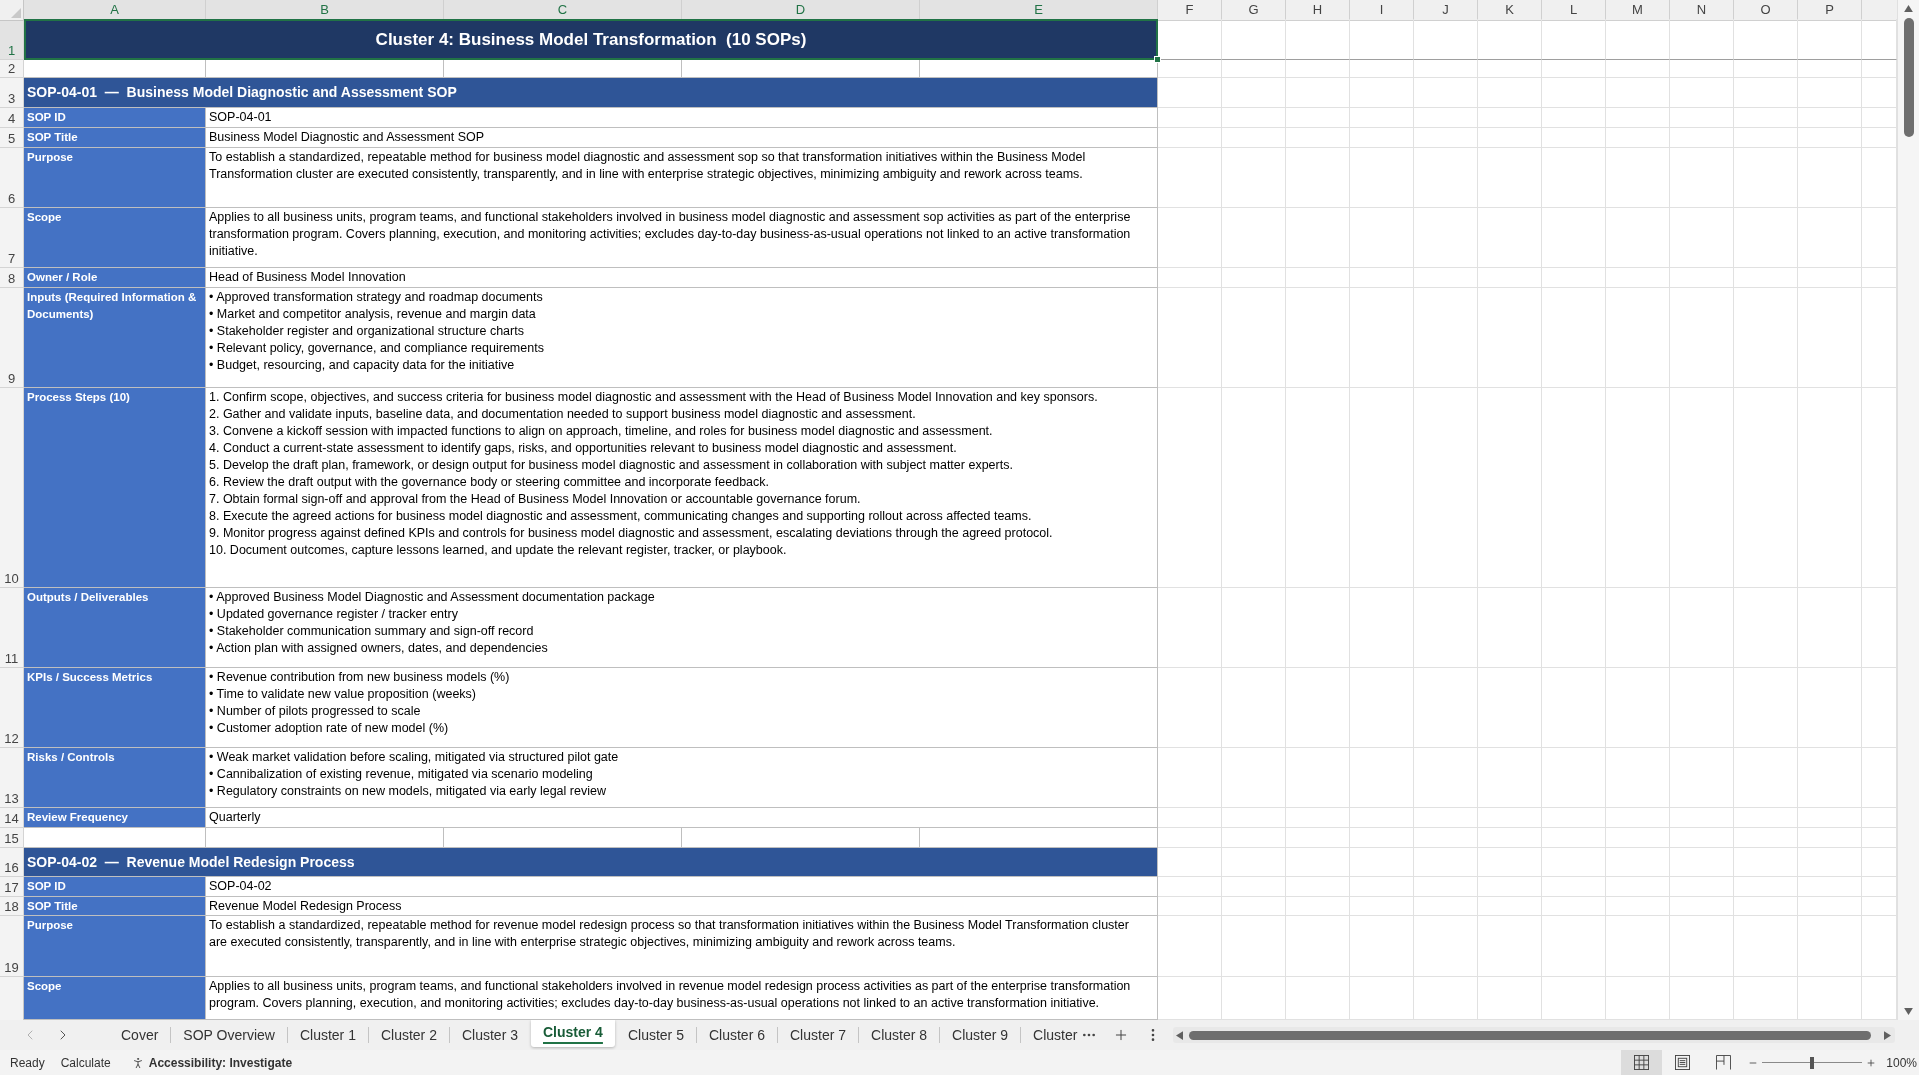 The width and height of the screenshot is (1919, 1075). I want to click on row-number: 2, so click(12, 69).